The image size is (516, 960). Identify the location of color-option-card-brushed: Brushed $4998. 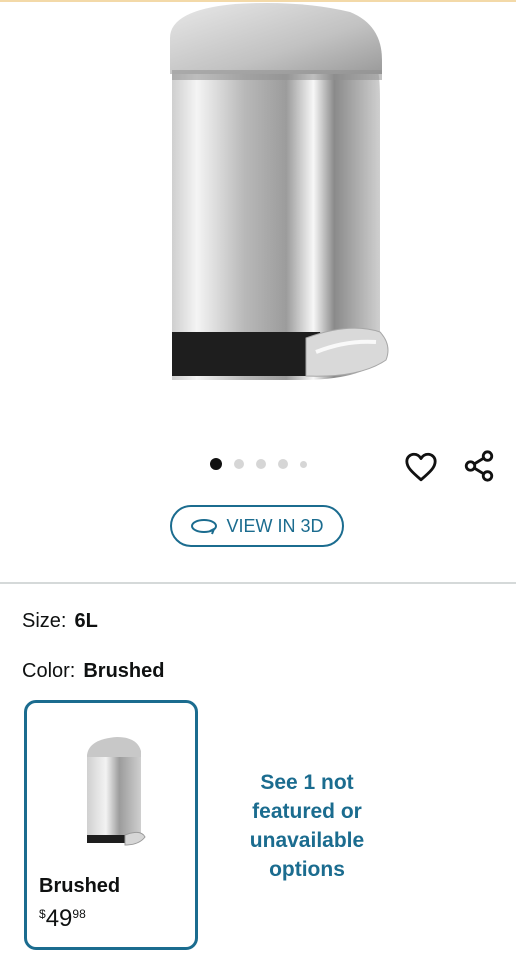
(111, 825).